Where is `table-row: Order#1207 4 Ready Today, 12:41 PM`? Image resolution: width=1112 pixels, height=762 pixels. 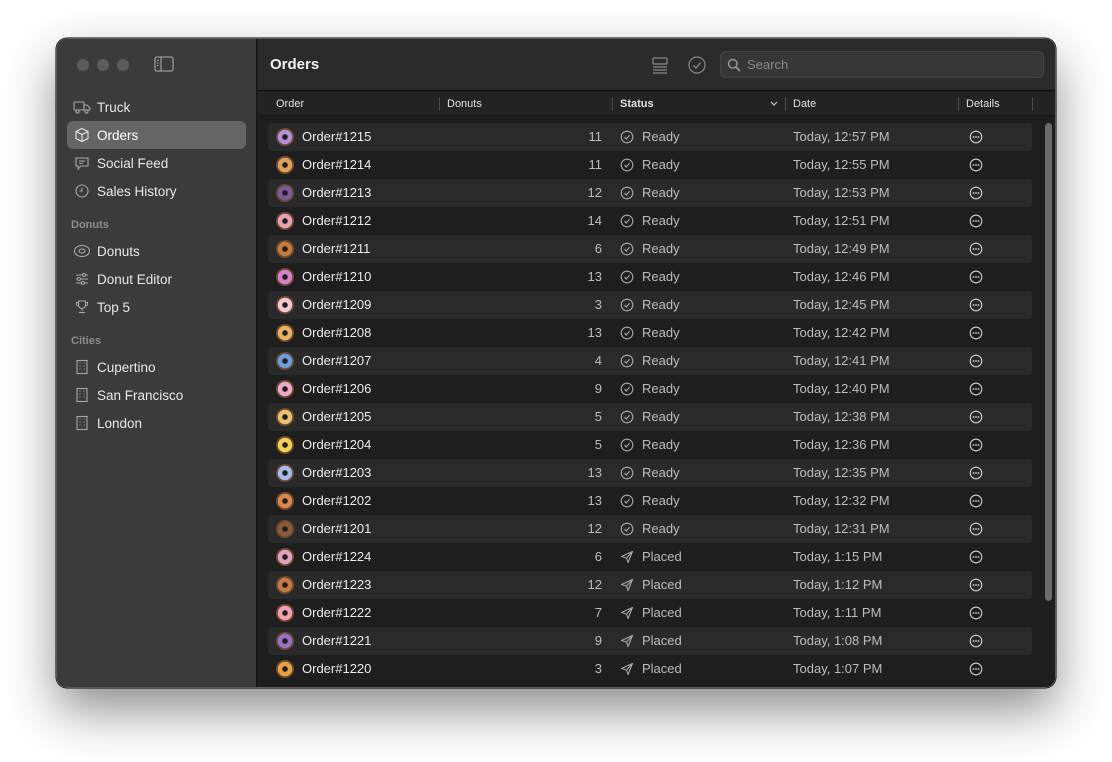 table-row: Order#1207 4 Ready Today, 12:41 PM is located at coordinates (650, 361).